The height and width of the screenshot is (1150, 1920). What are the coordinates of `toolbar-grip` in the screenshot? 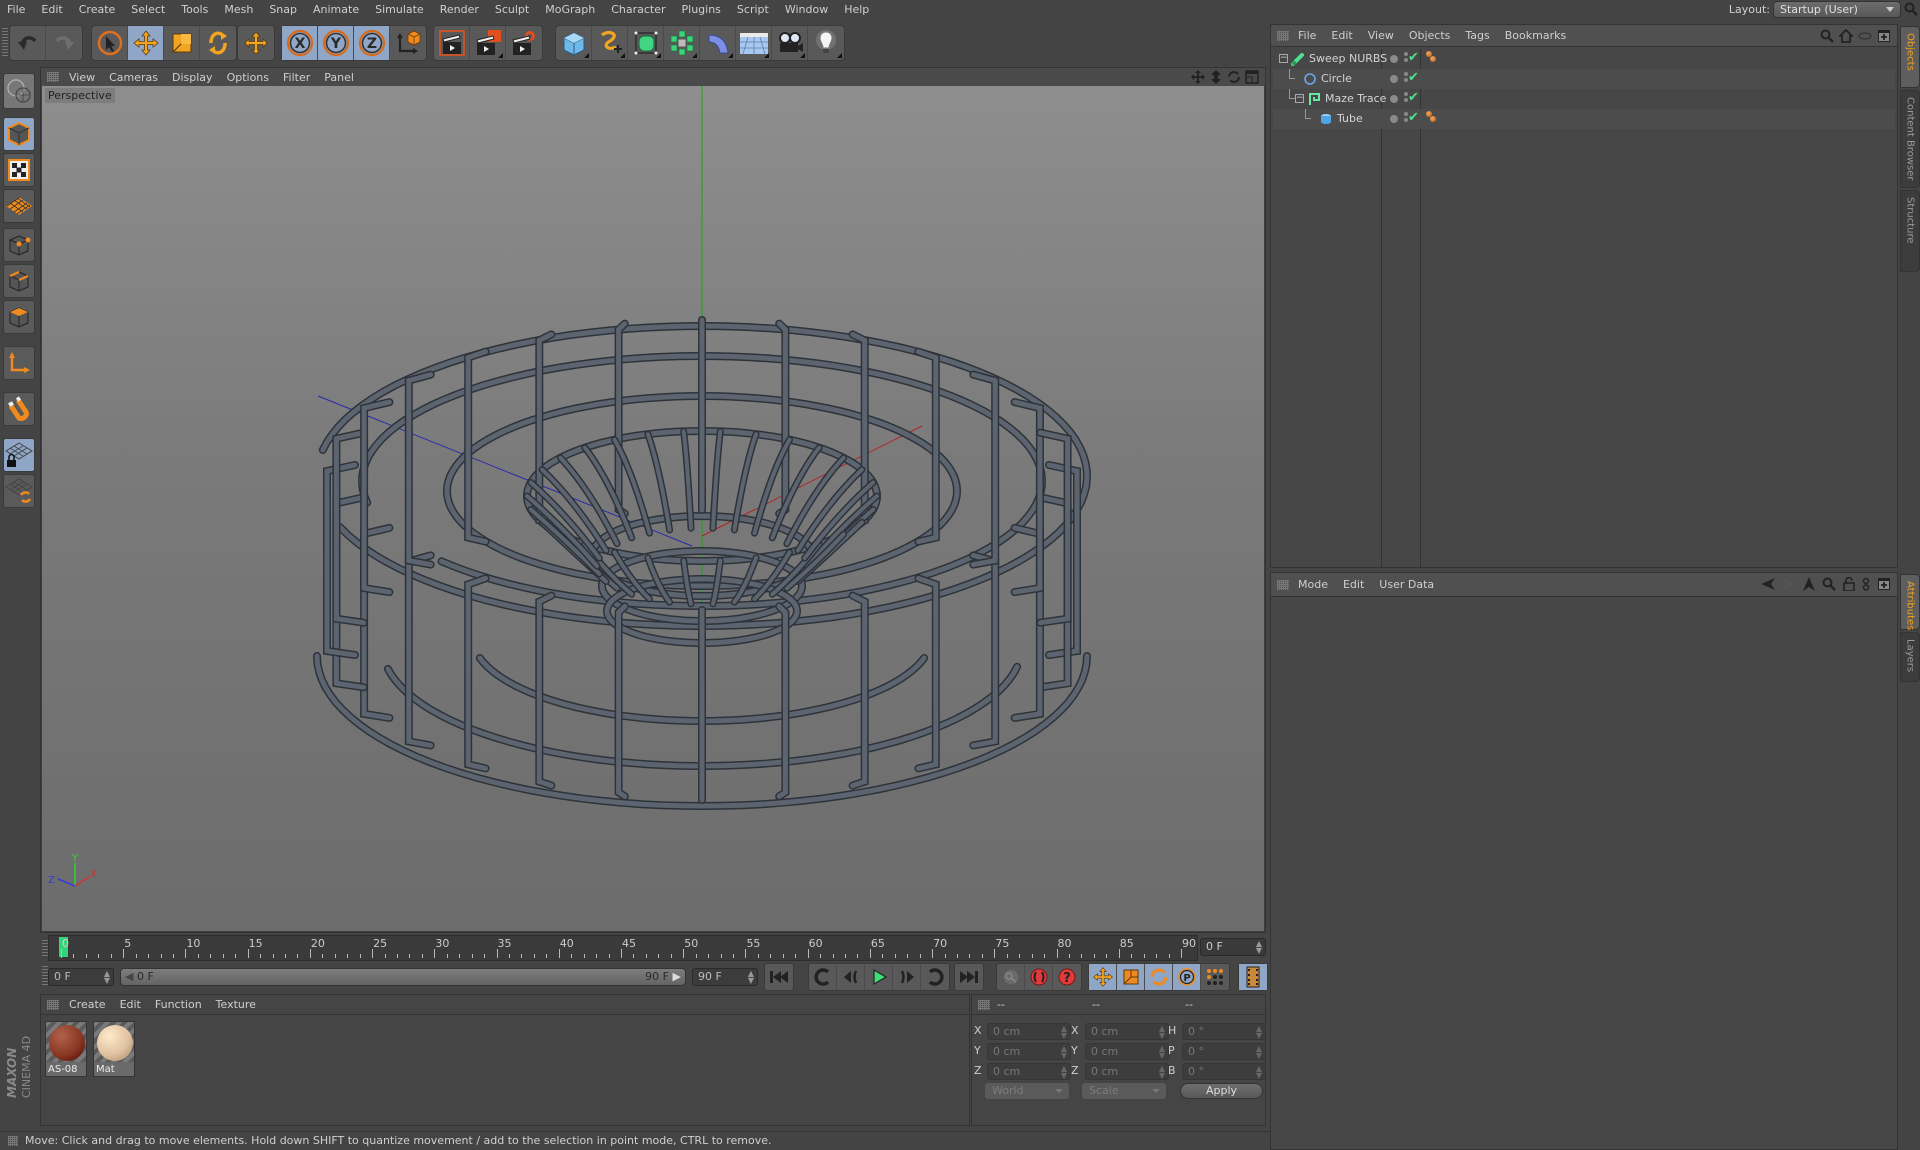 It's located at (5, 43).